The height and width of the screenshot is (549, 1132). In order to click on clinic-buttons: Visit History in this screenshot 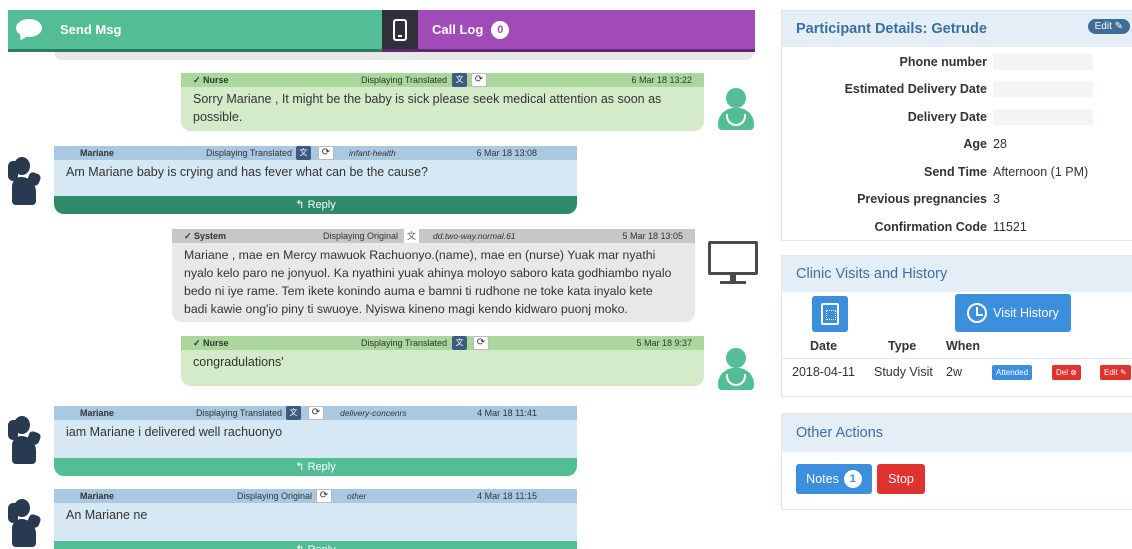, I will do `click(957, 313)`.